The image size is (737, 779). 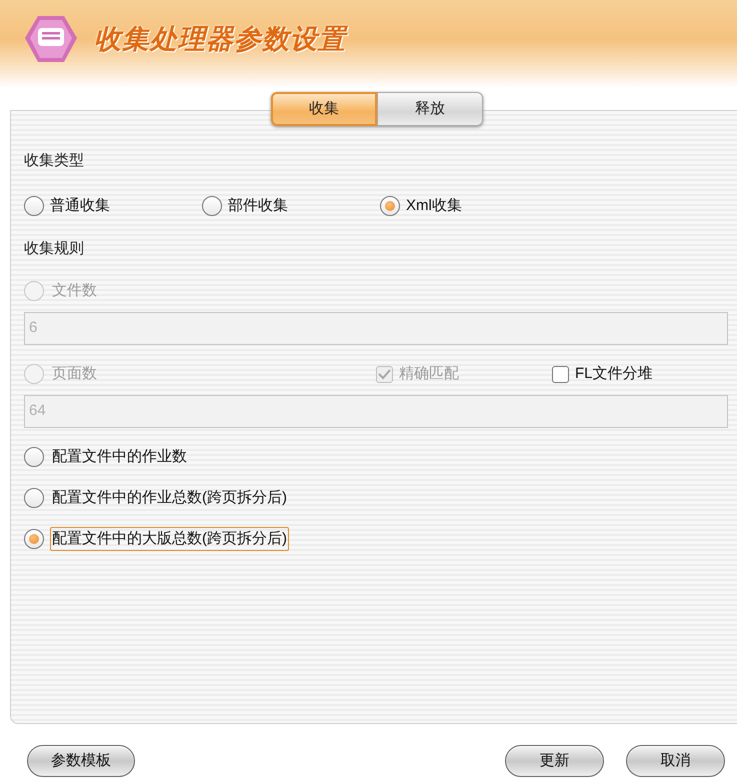 I want to click on list-icon, so click(x=51, y=39).